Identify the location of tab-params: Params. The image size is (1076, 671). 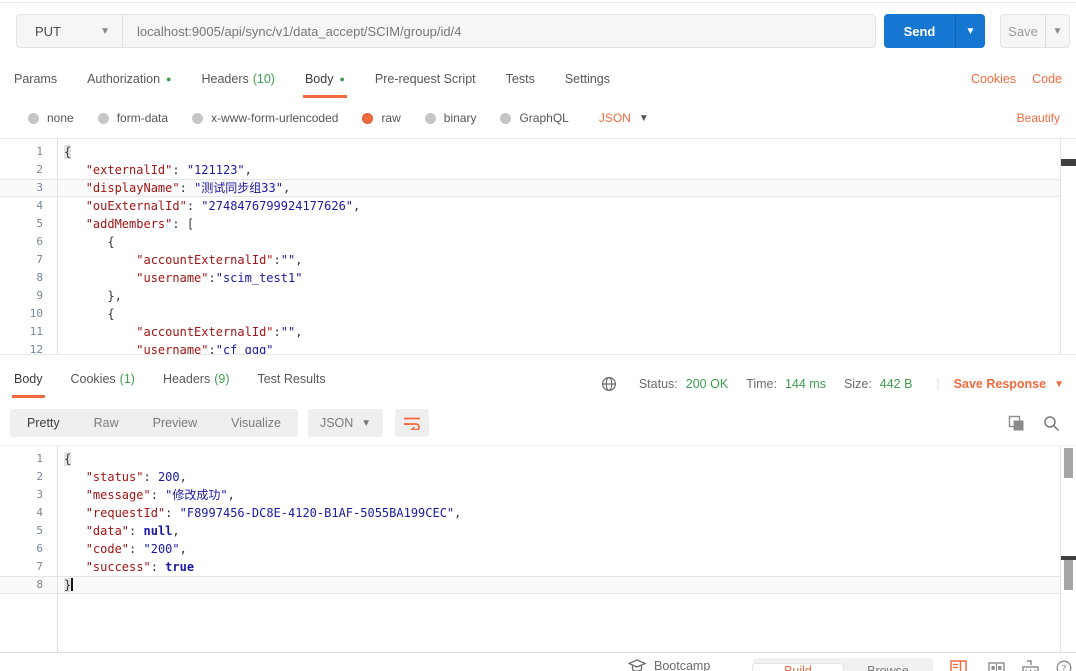
(35, 80).